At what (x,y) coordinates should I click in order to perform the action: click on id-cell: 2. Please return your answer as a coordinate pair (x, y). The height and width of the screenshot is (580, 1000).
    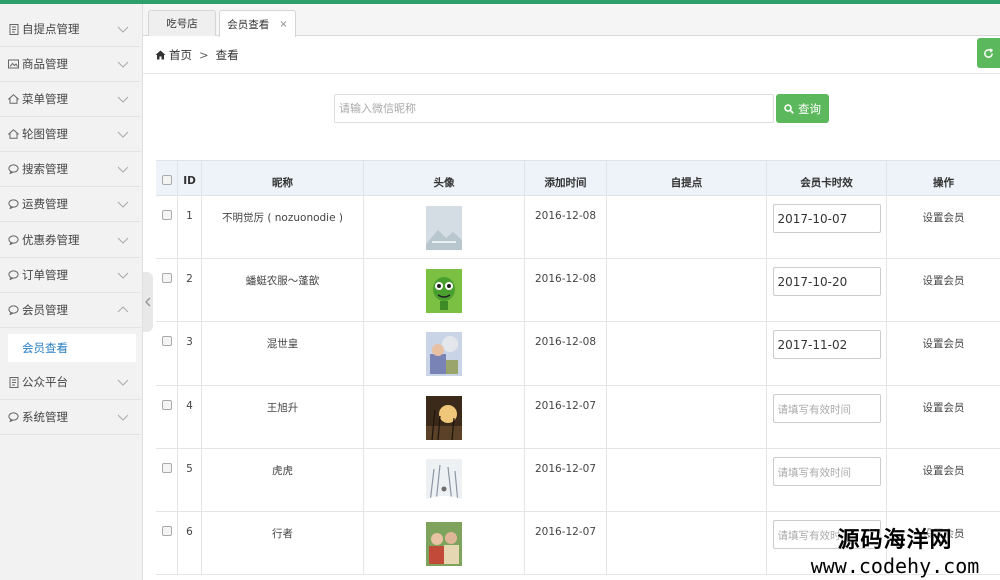
    Looking at the image, I should click on (190, 290).